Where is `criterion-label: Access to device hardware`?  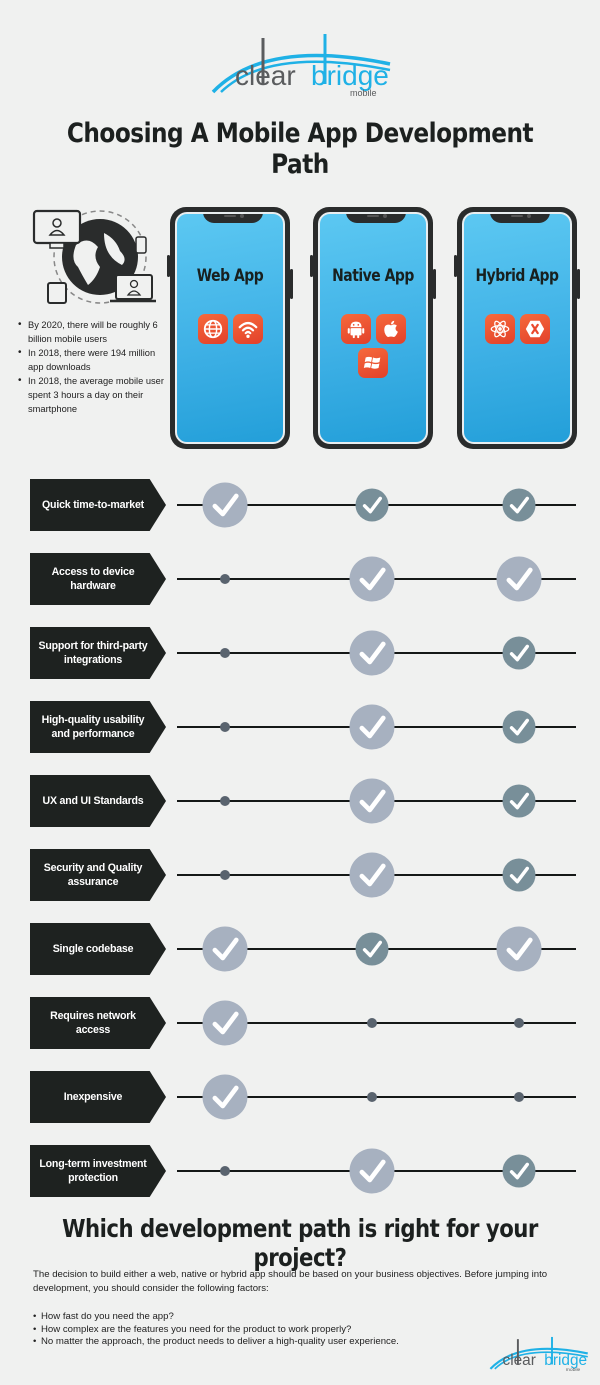 criterion-label: Access to device hardware is located at coordinates (98, 579).